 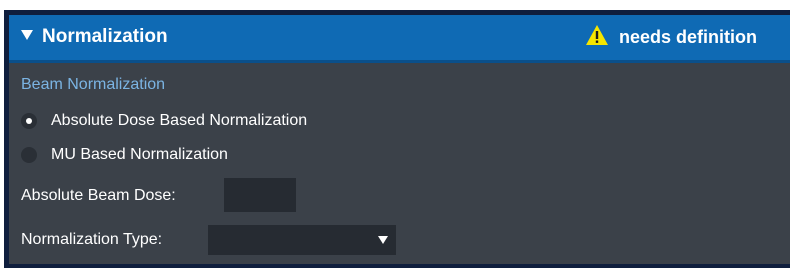 I want to click on normalization-type-label: Normalization Type:, so click(x=92, y=239).